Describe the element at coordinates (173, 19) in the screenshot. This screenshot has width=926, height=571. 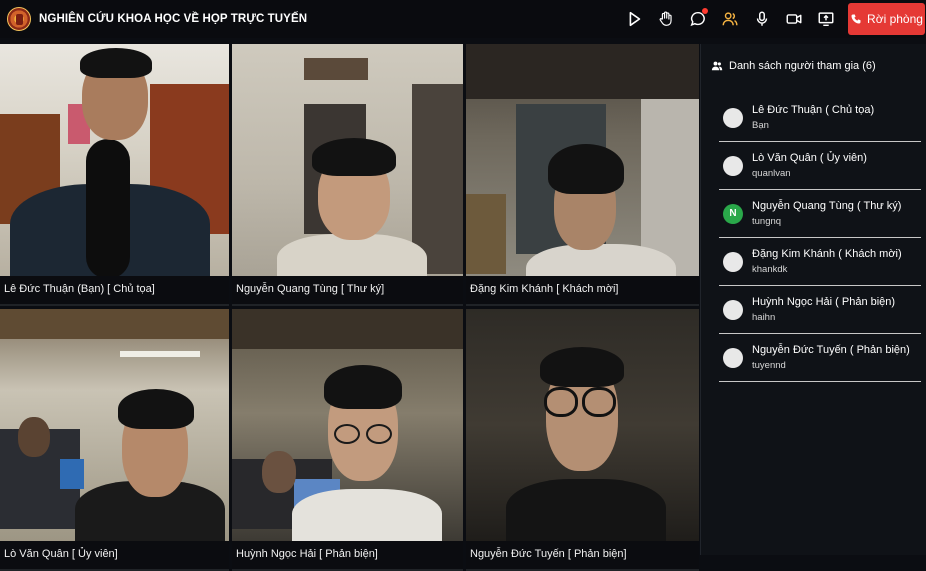
I see `meeting-title: NGHIÊN CỨU KHOA HỌC VỀ HỌP TRỰC TUYẾN` at that location.